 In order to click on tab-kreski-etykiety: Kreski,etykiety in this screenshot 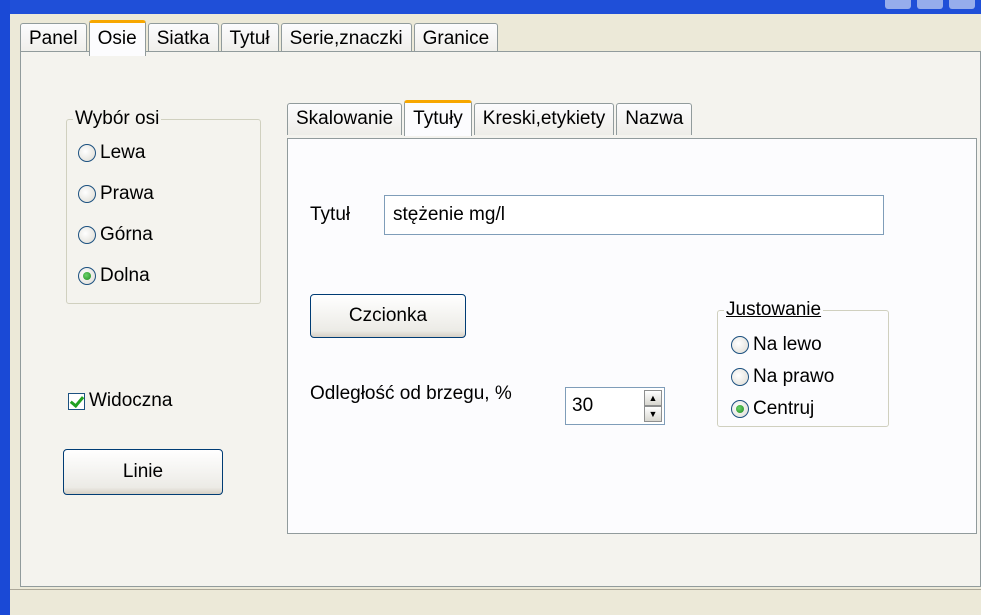, I will do `click(544, 119)`.